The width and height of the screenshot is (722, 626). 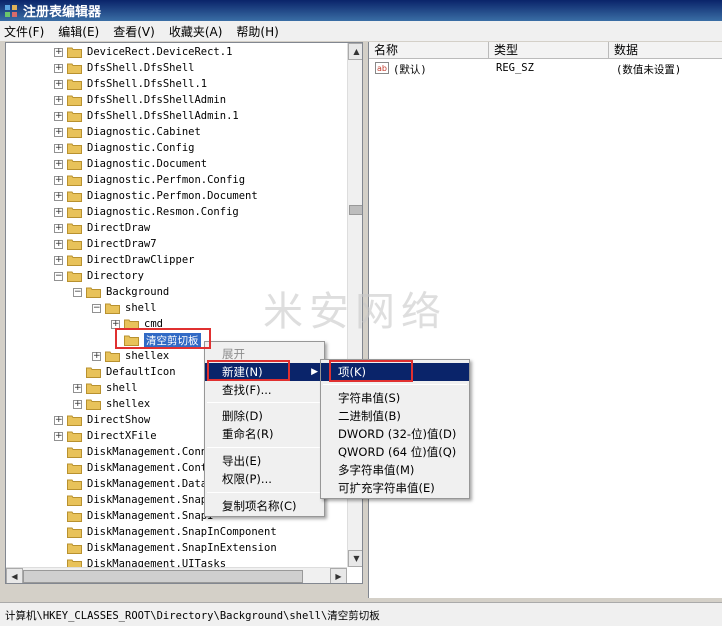 I want to click on tree-node: + Diagnostic.Config, so click(x=124, y=148).